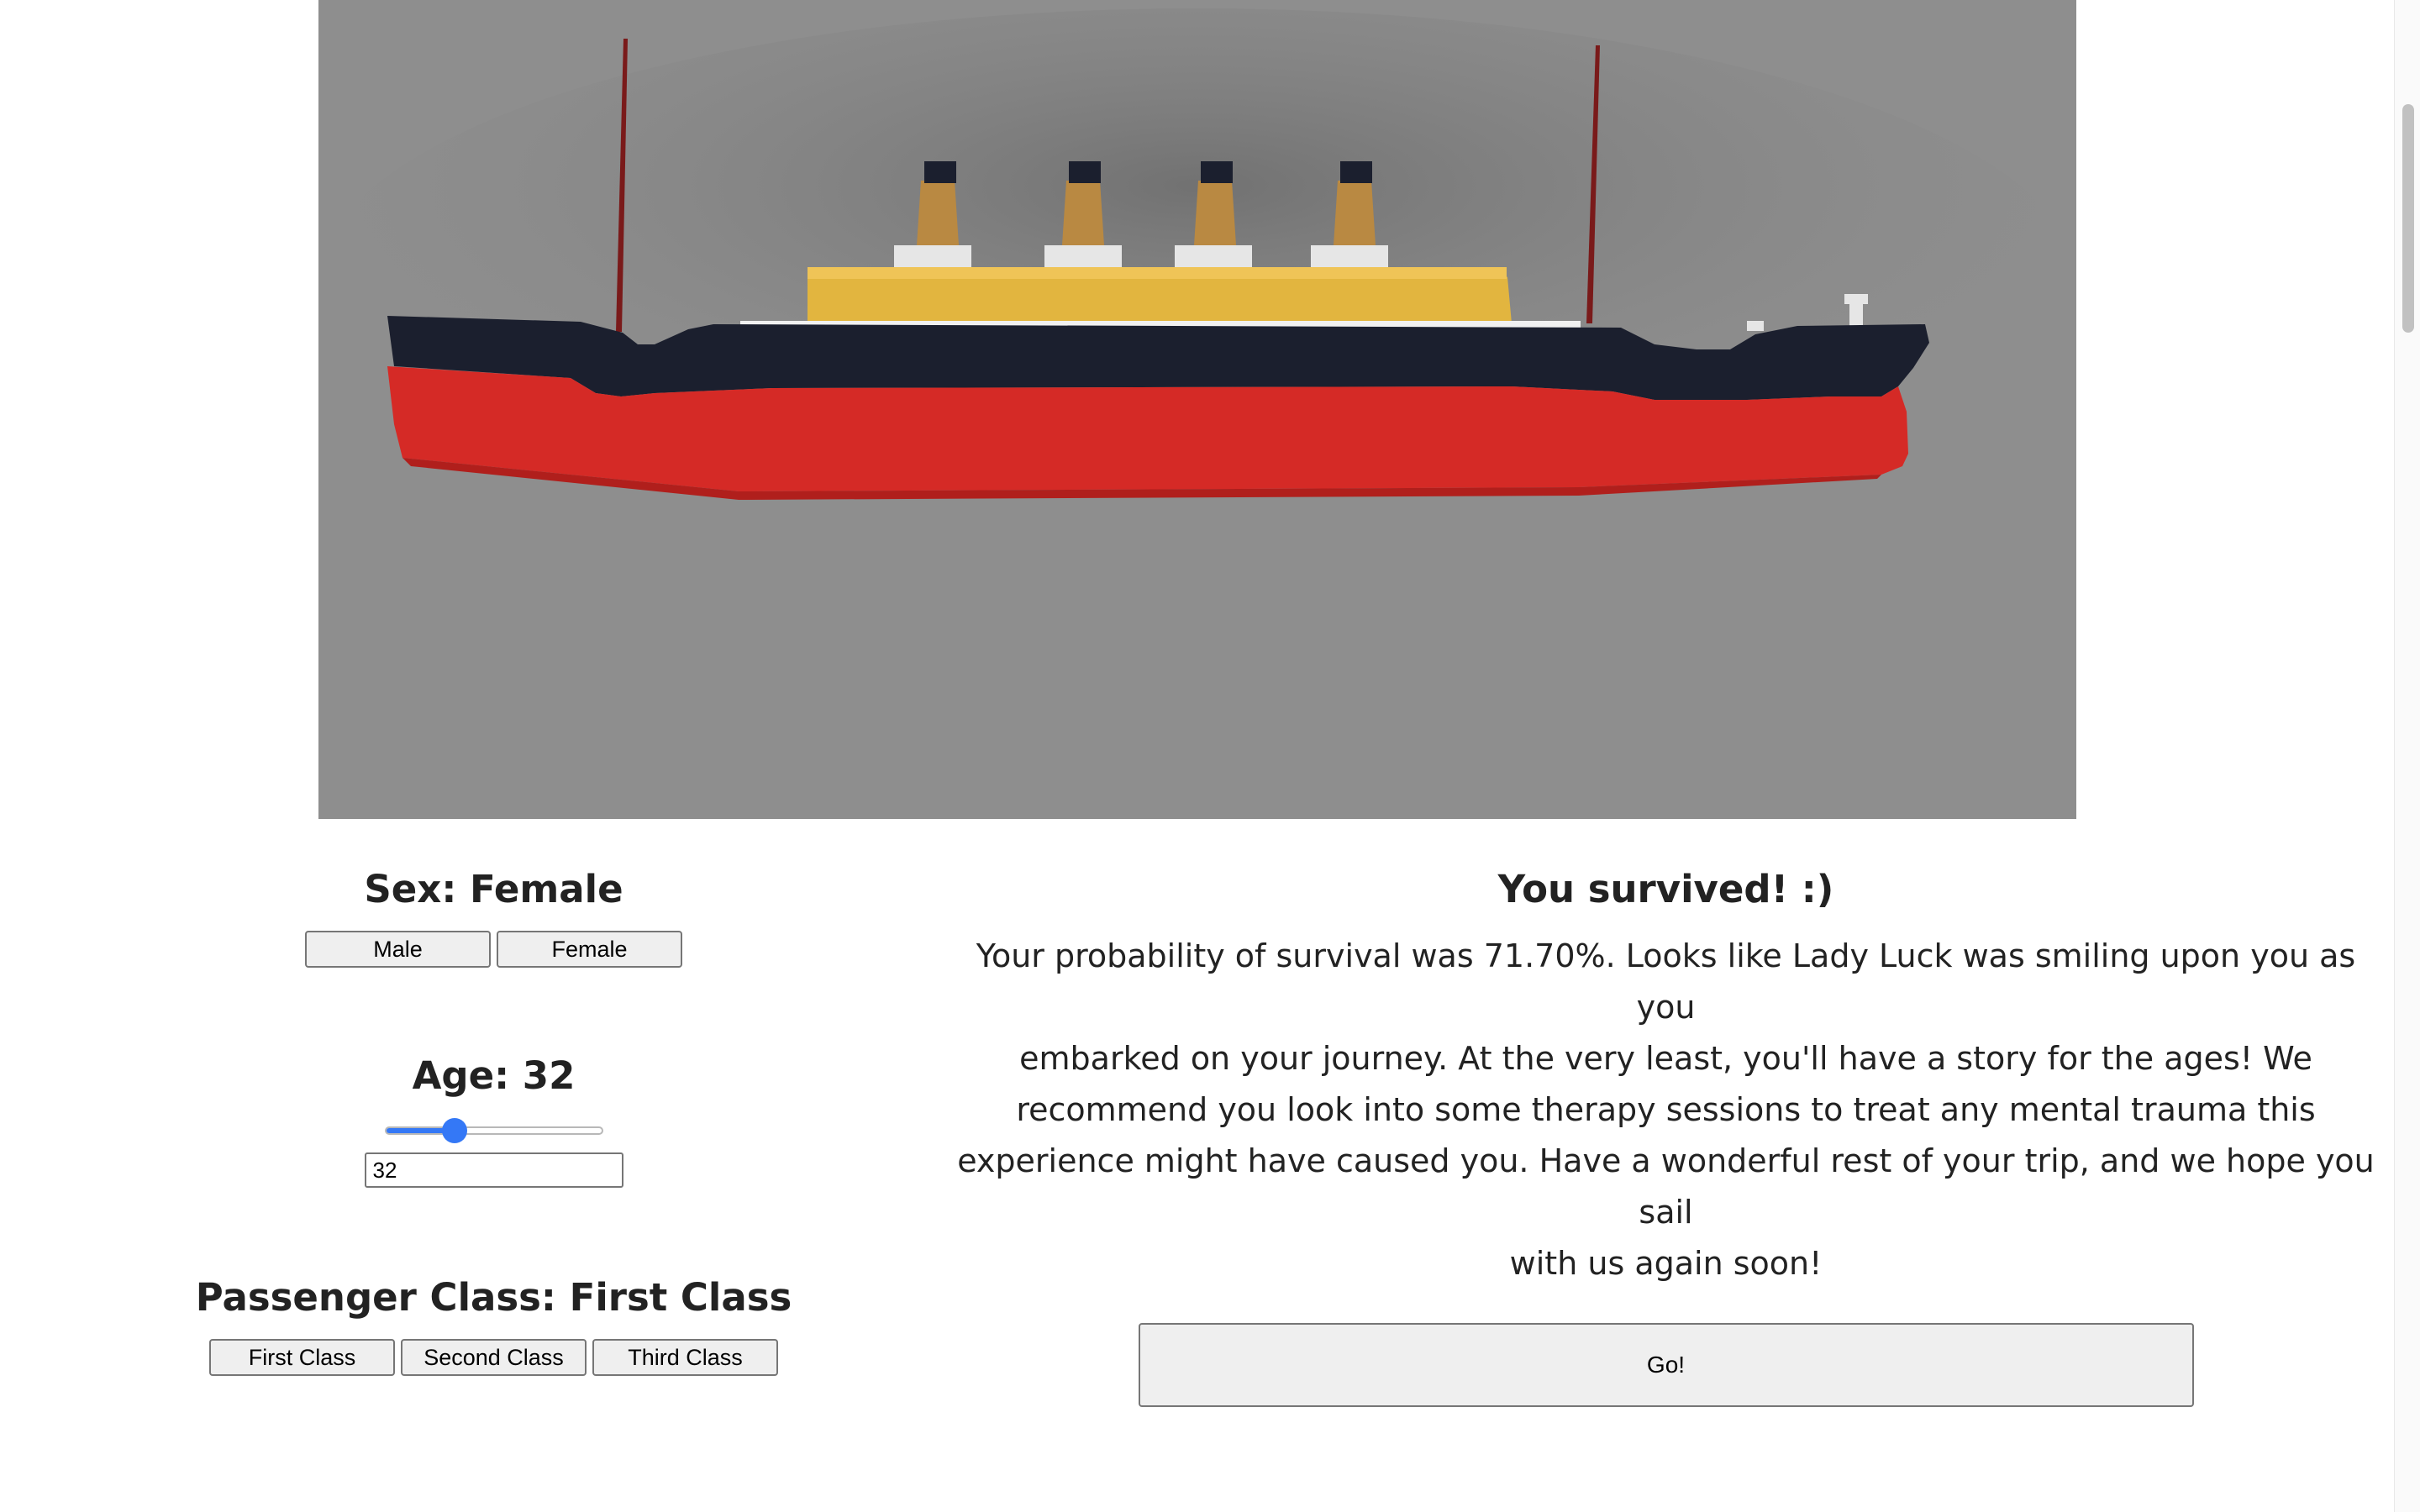  Describe the element at coordinates (1665, 889) in the screenshot. I see `result-title: You survived! :)` at that location.